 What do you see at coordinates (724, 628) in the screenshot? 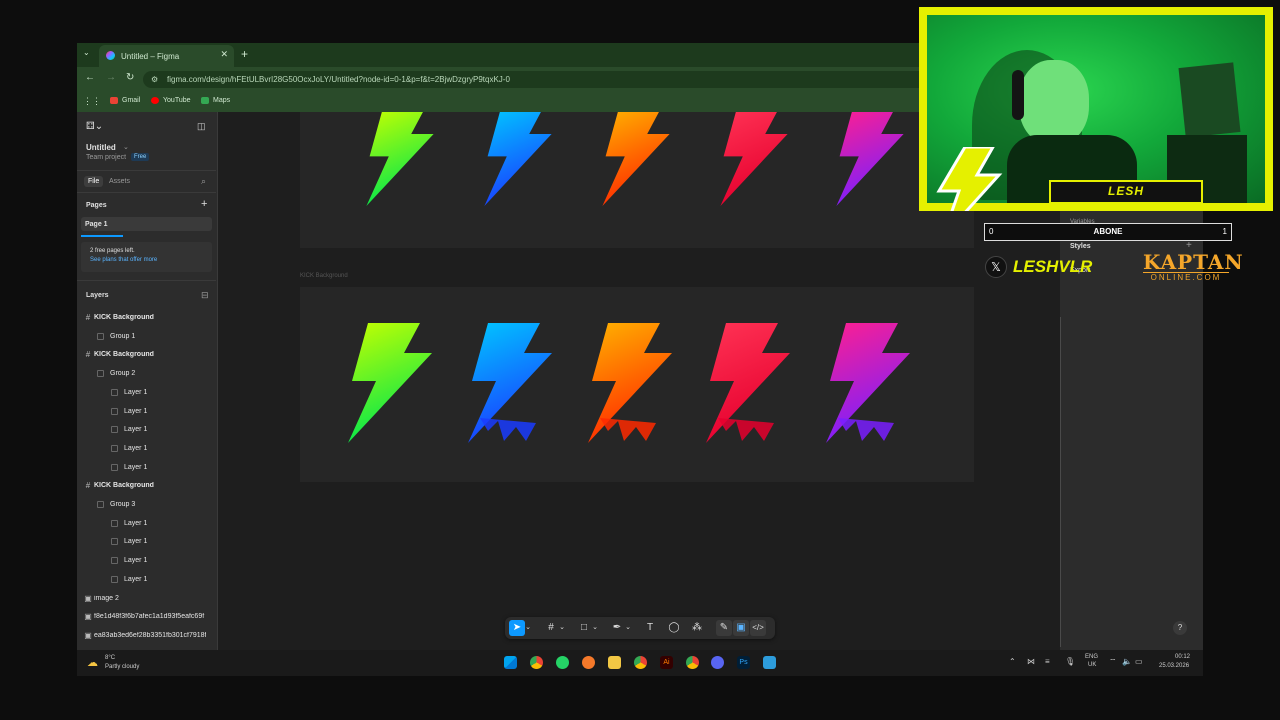
I see `draw-mode-icon: ✎` at bounding box center [724, 628].